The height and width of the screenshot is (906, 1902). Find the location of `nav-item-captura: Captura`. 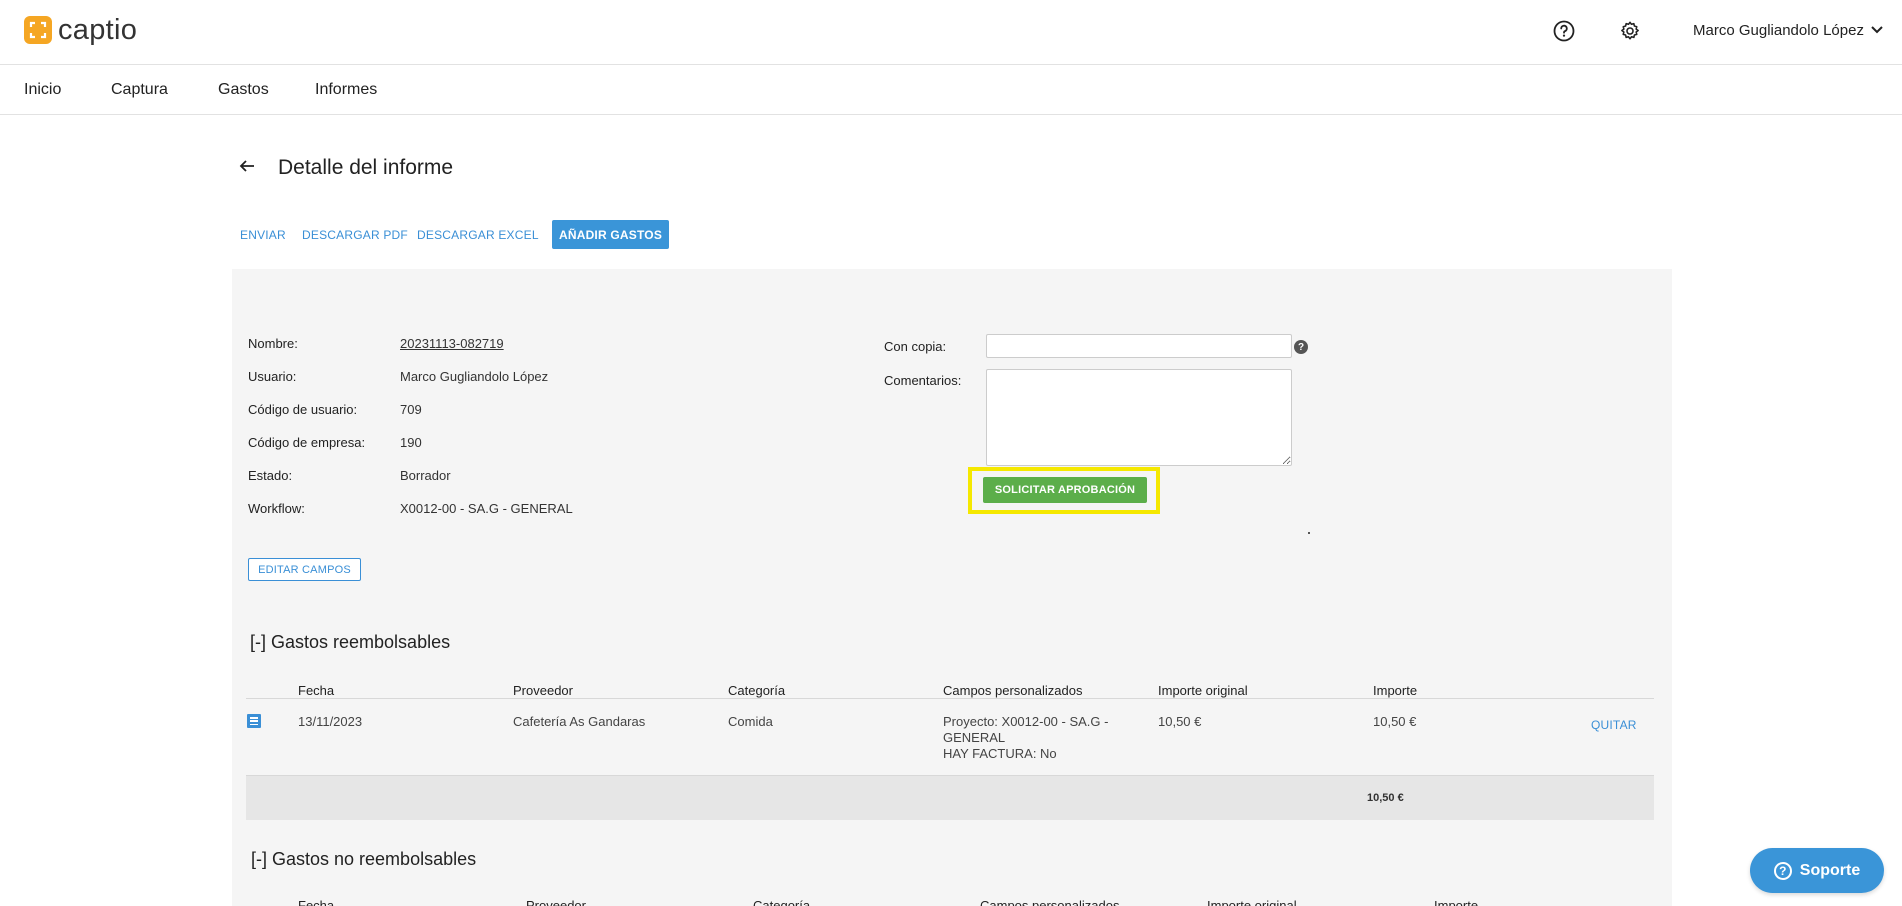

nav-item-captura: Captura is located at coordinates (139, 90).